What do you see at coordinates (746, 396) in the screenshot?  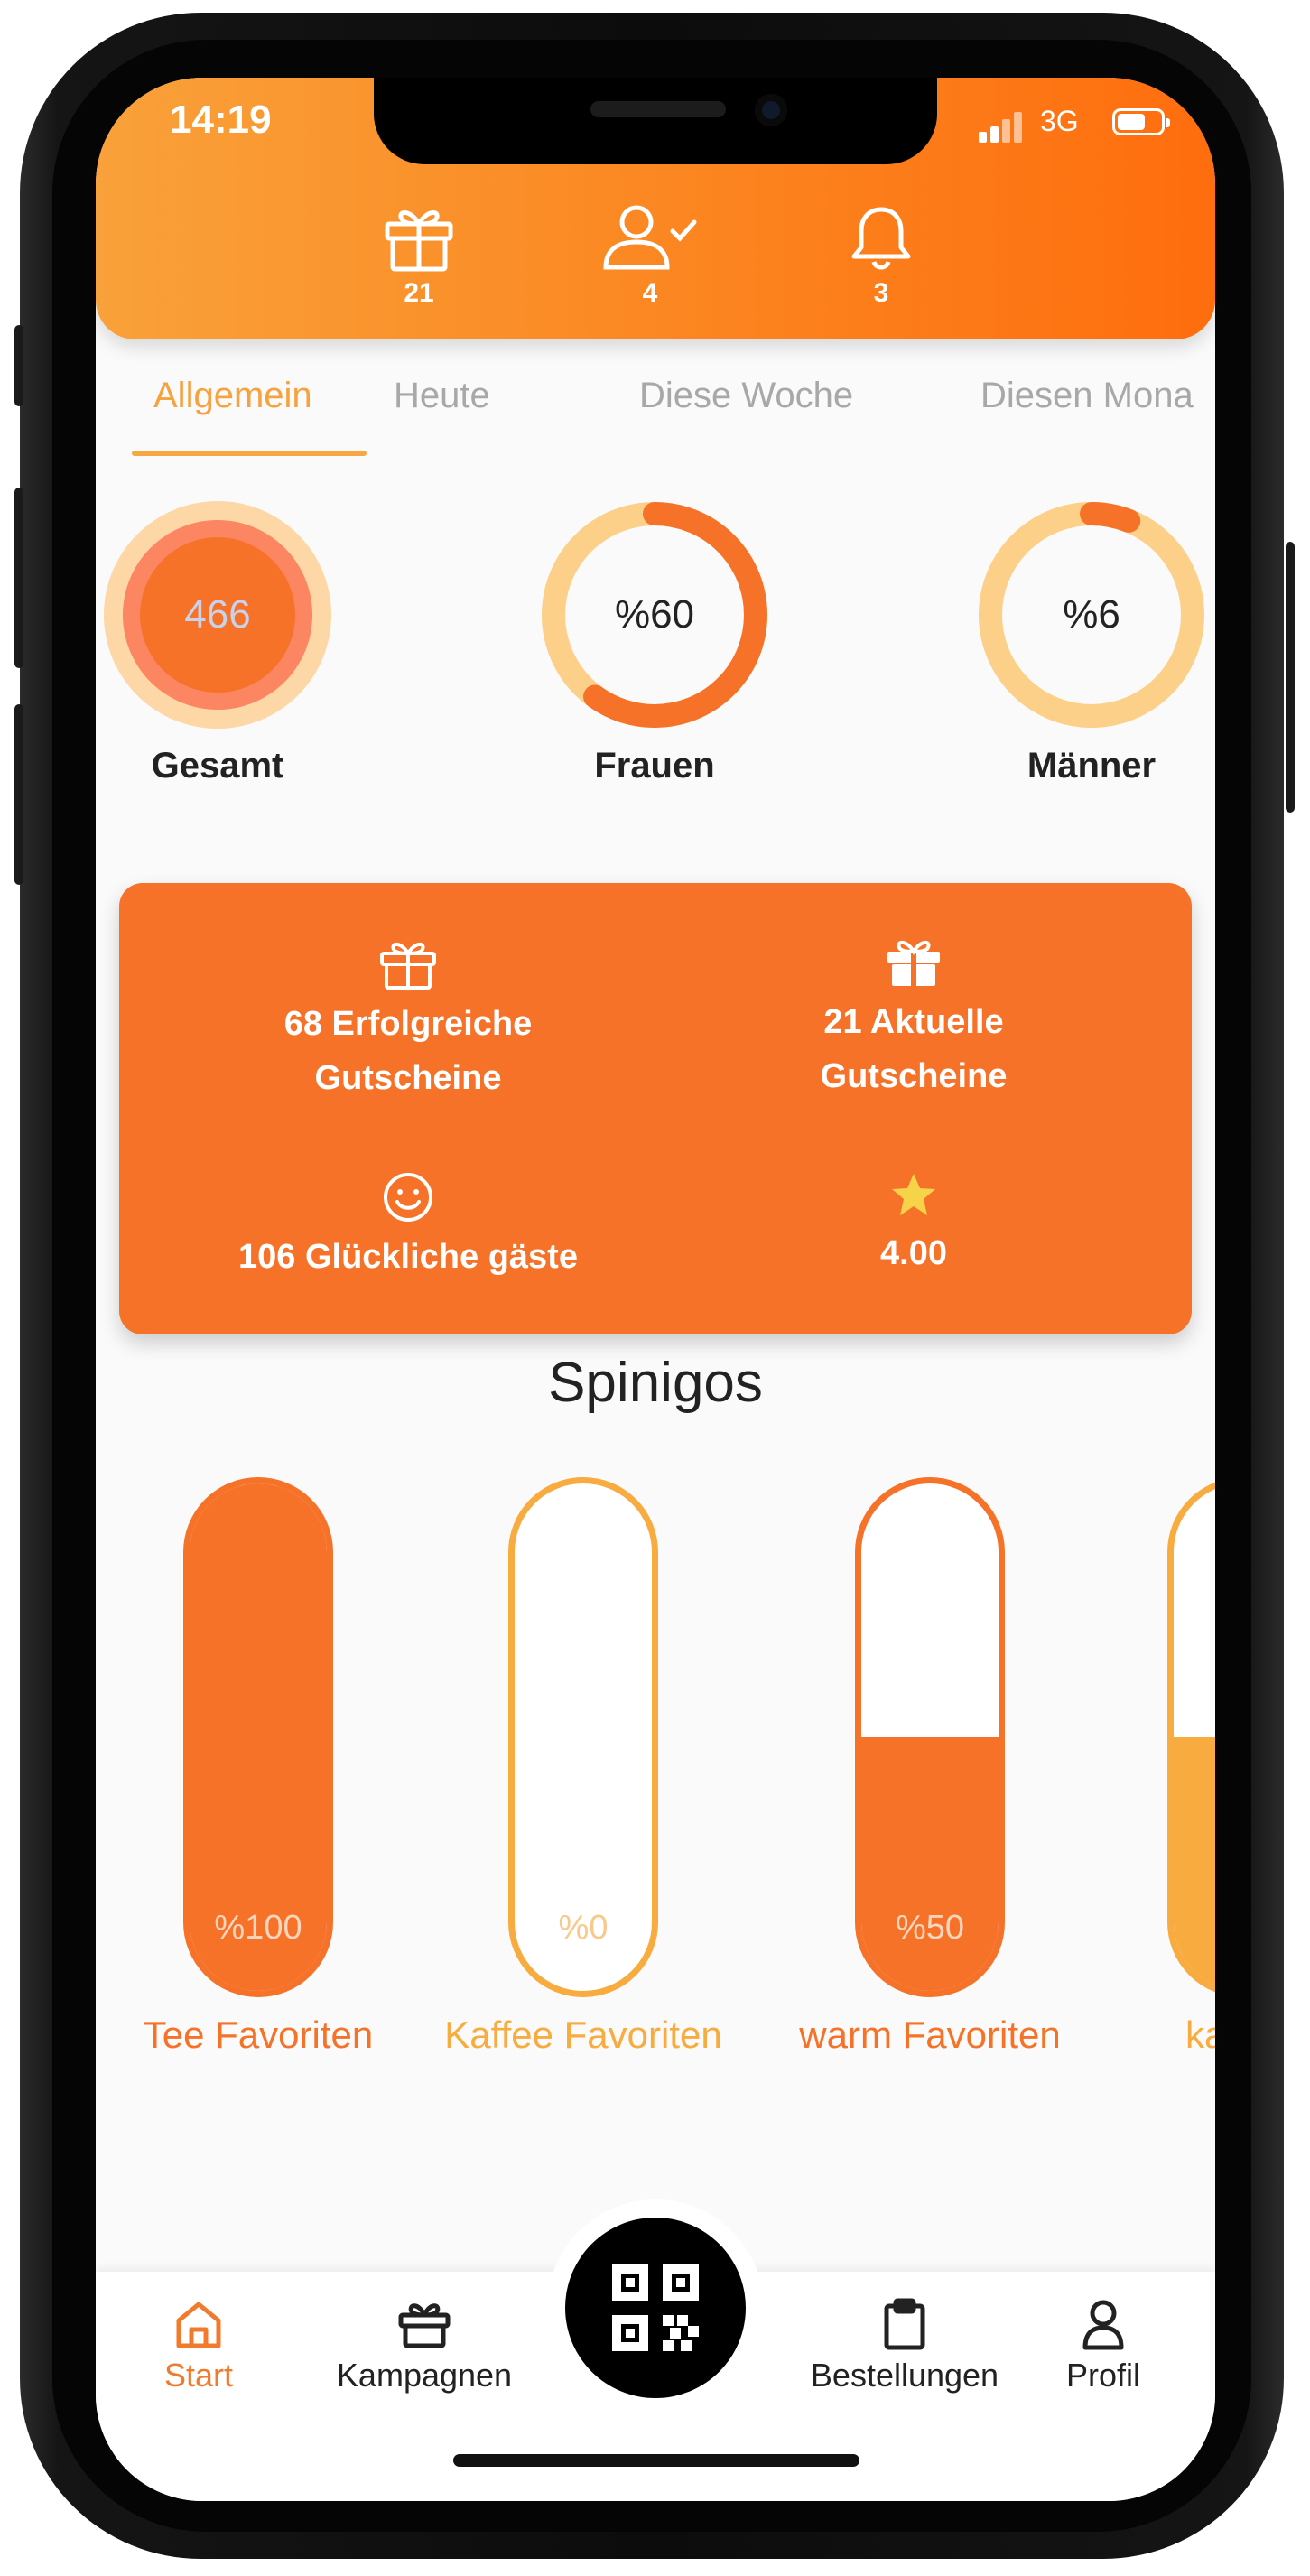 I see `tab-diese-woche: Diese Woche` at bounding box center [746, 396].